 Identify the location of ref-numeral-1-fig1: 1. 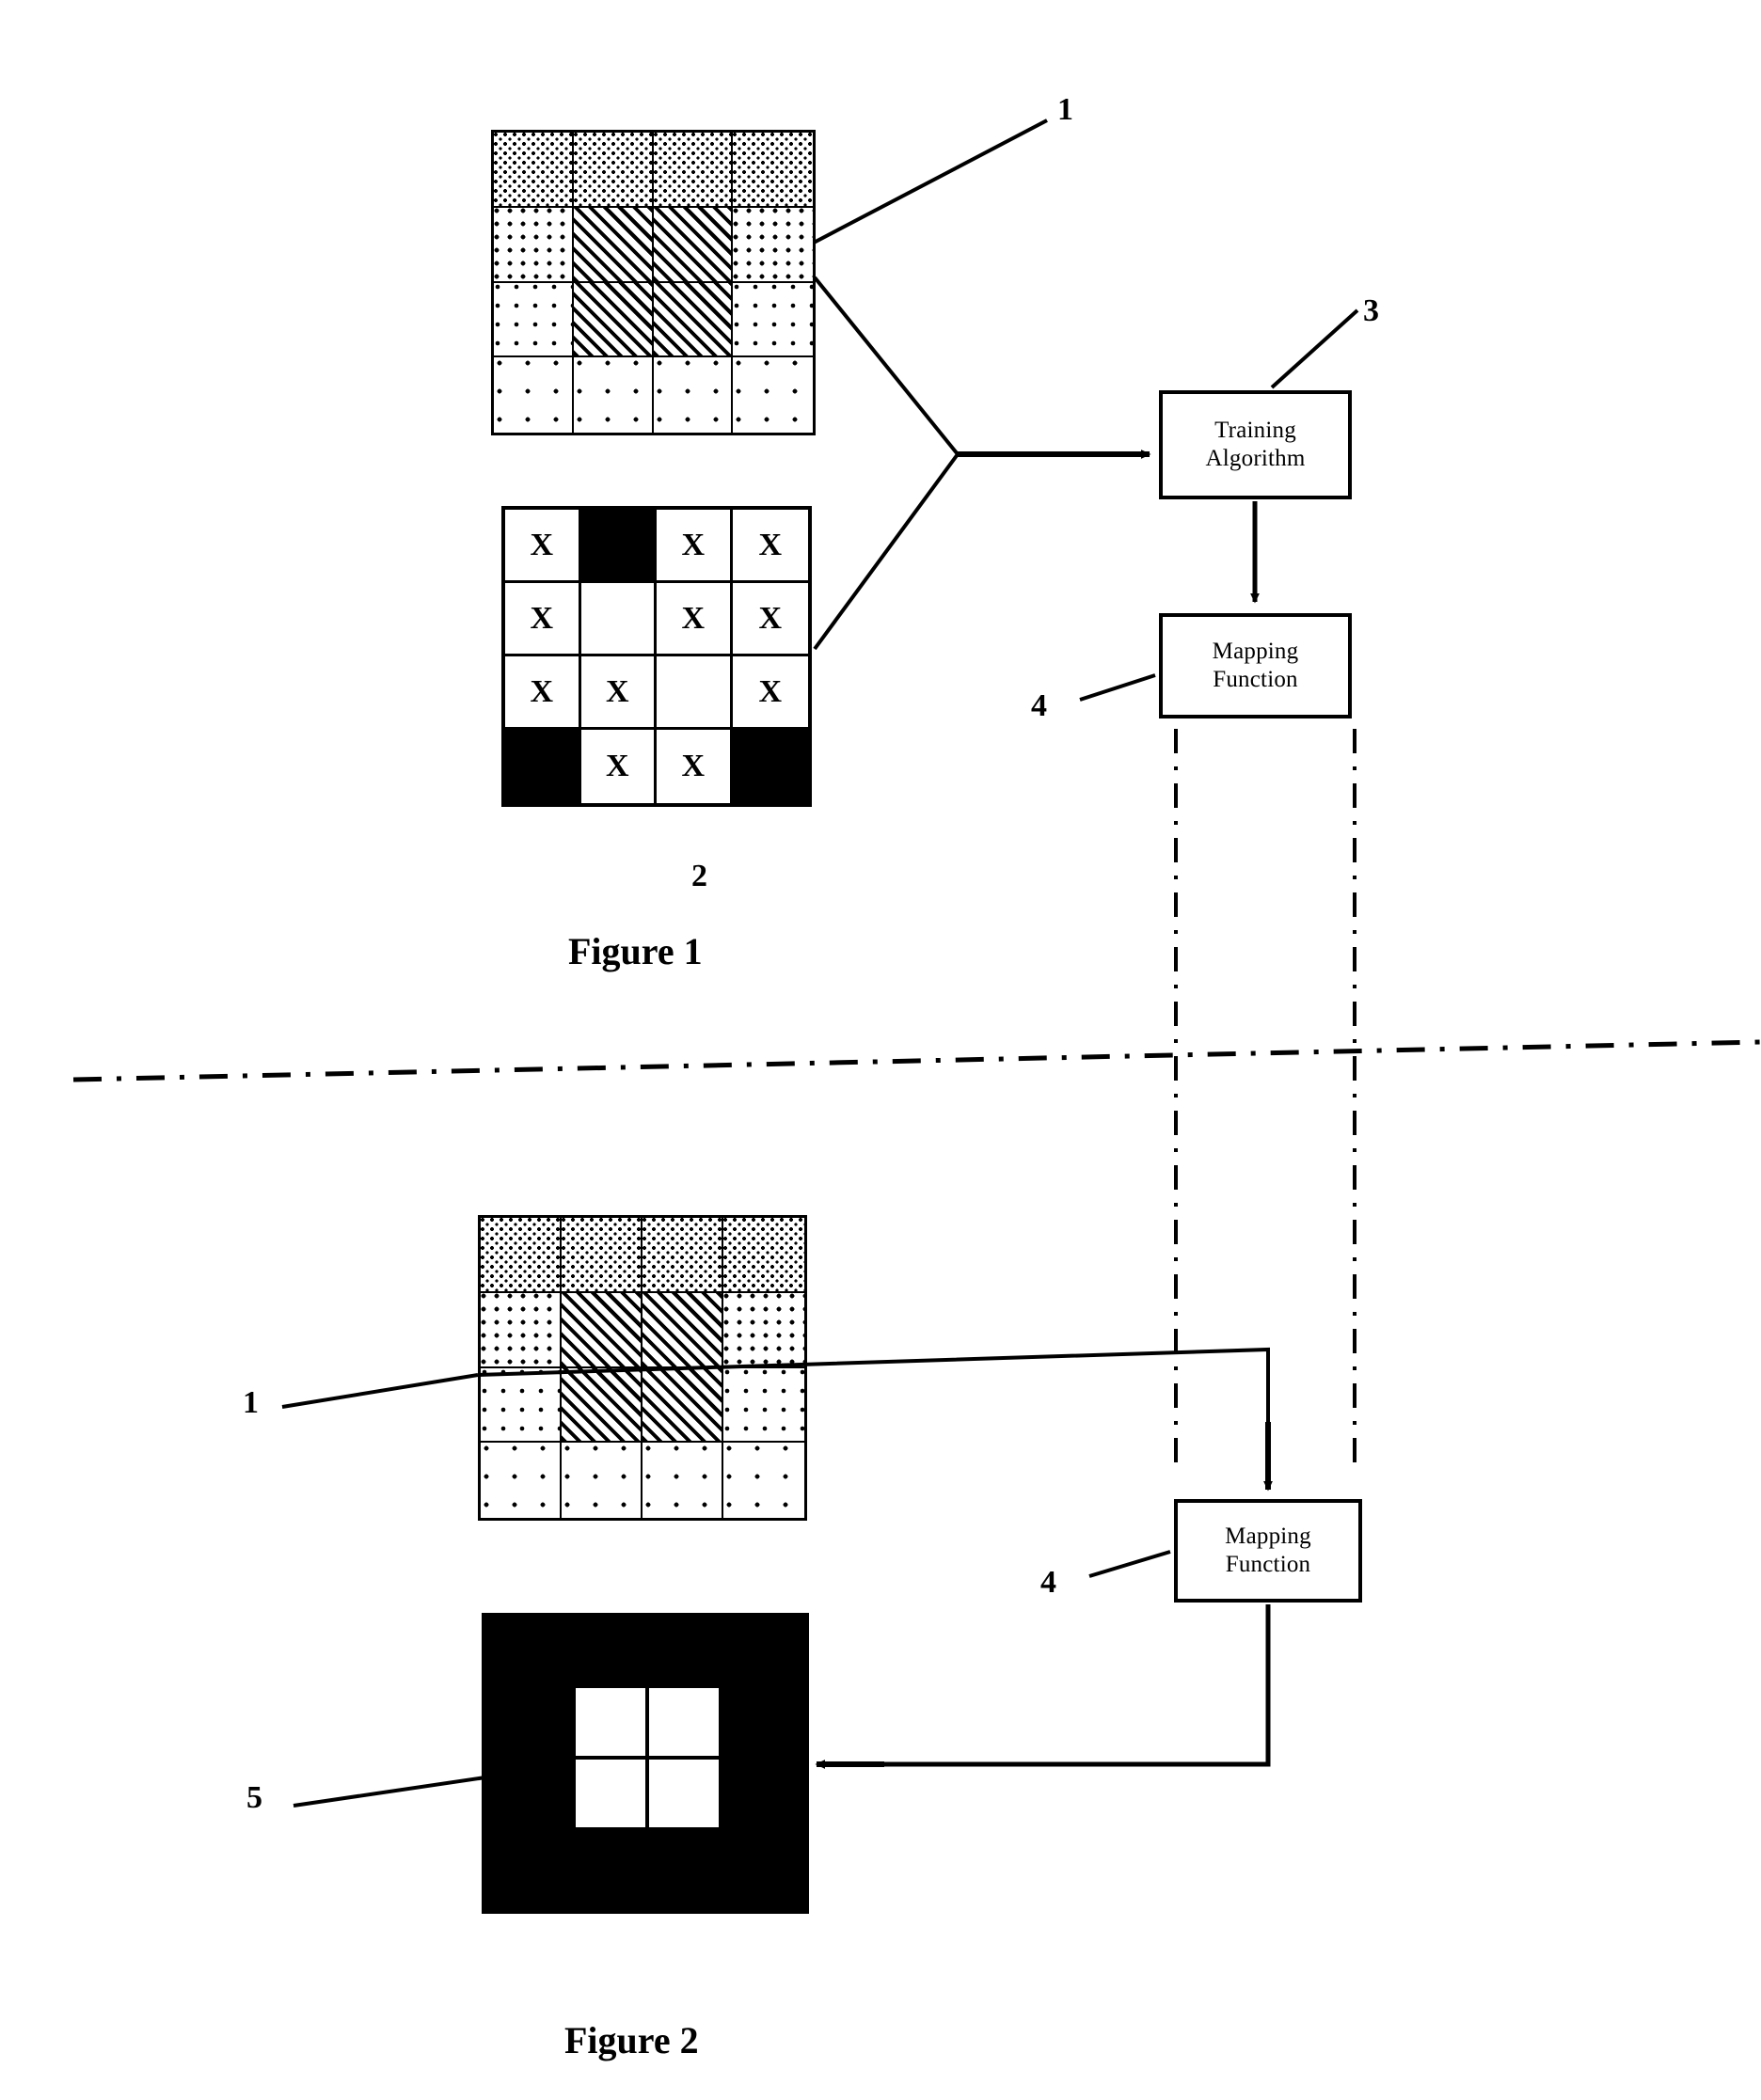
(1065, 109).